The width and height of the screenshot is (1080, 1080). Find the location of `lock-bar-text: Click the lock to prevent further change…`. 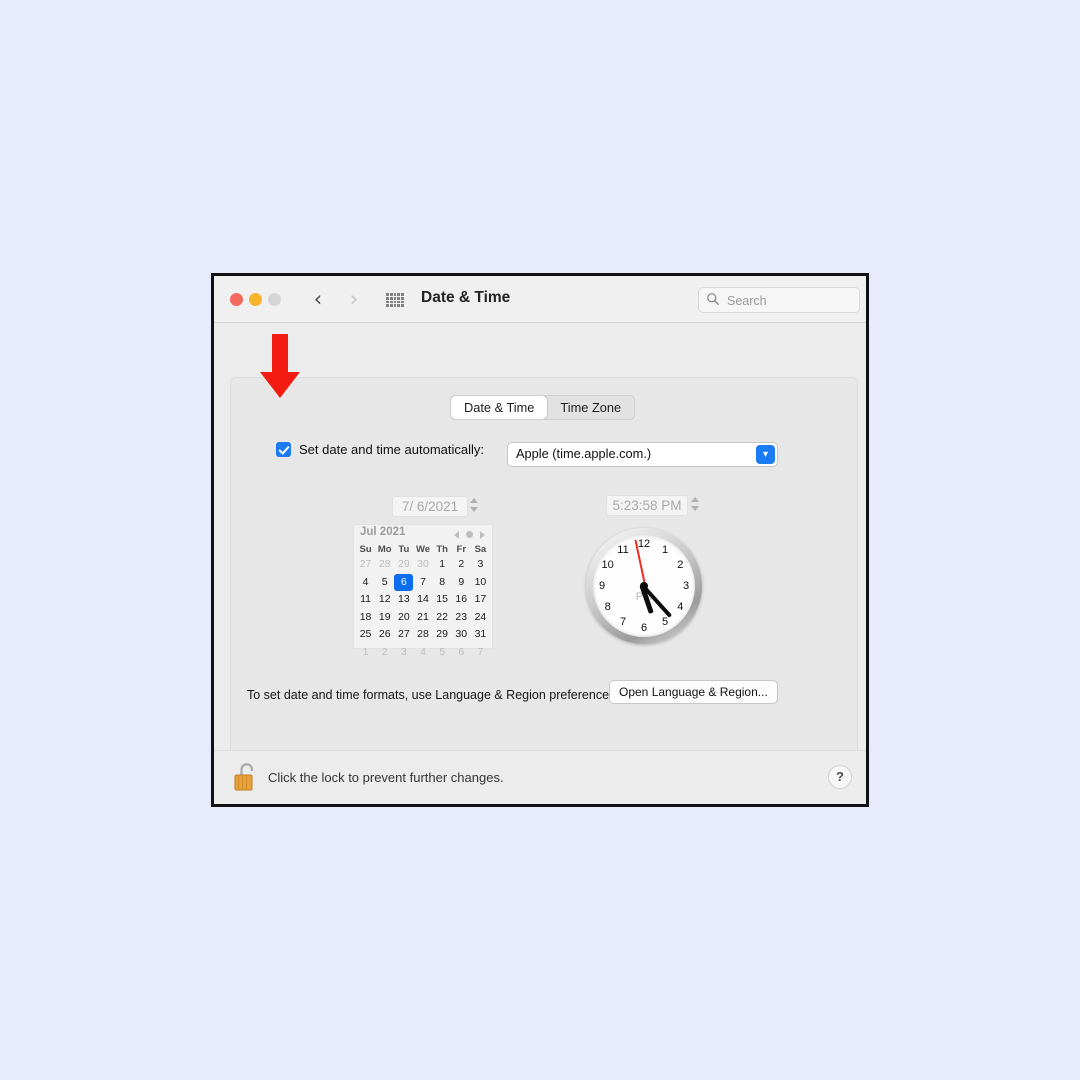

lock-bar-text: Click the lock to prevent further change… is located at coordinates (386, 777).